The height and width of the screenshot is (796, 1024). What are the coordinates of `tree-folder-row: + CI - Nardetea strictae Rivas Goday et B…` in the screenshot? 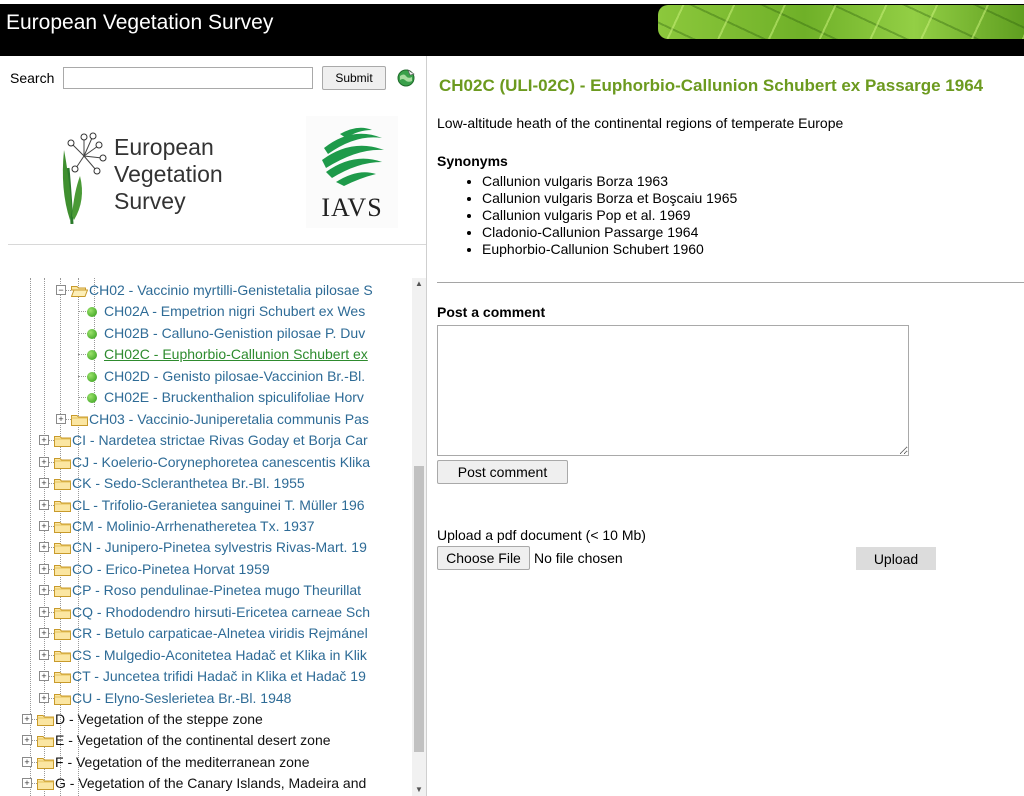 It's located at (210, 440).